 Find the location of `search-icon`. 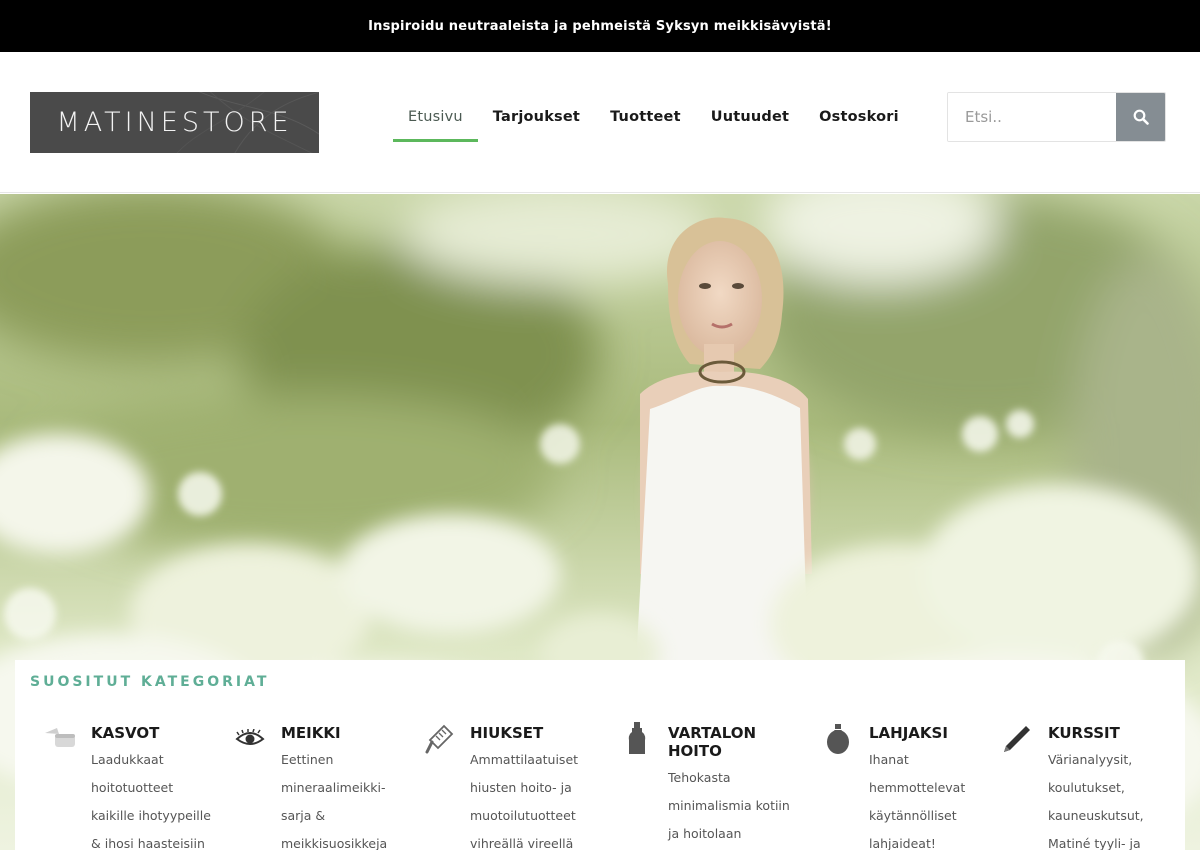

search-icon is located at coordinates (1141, 117).